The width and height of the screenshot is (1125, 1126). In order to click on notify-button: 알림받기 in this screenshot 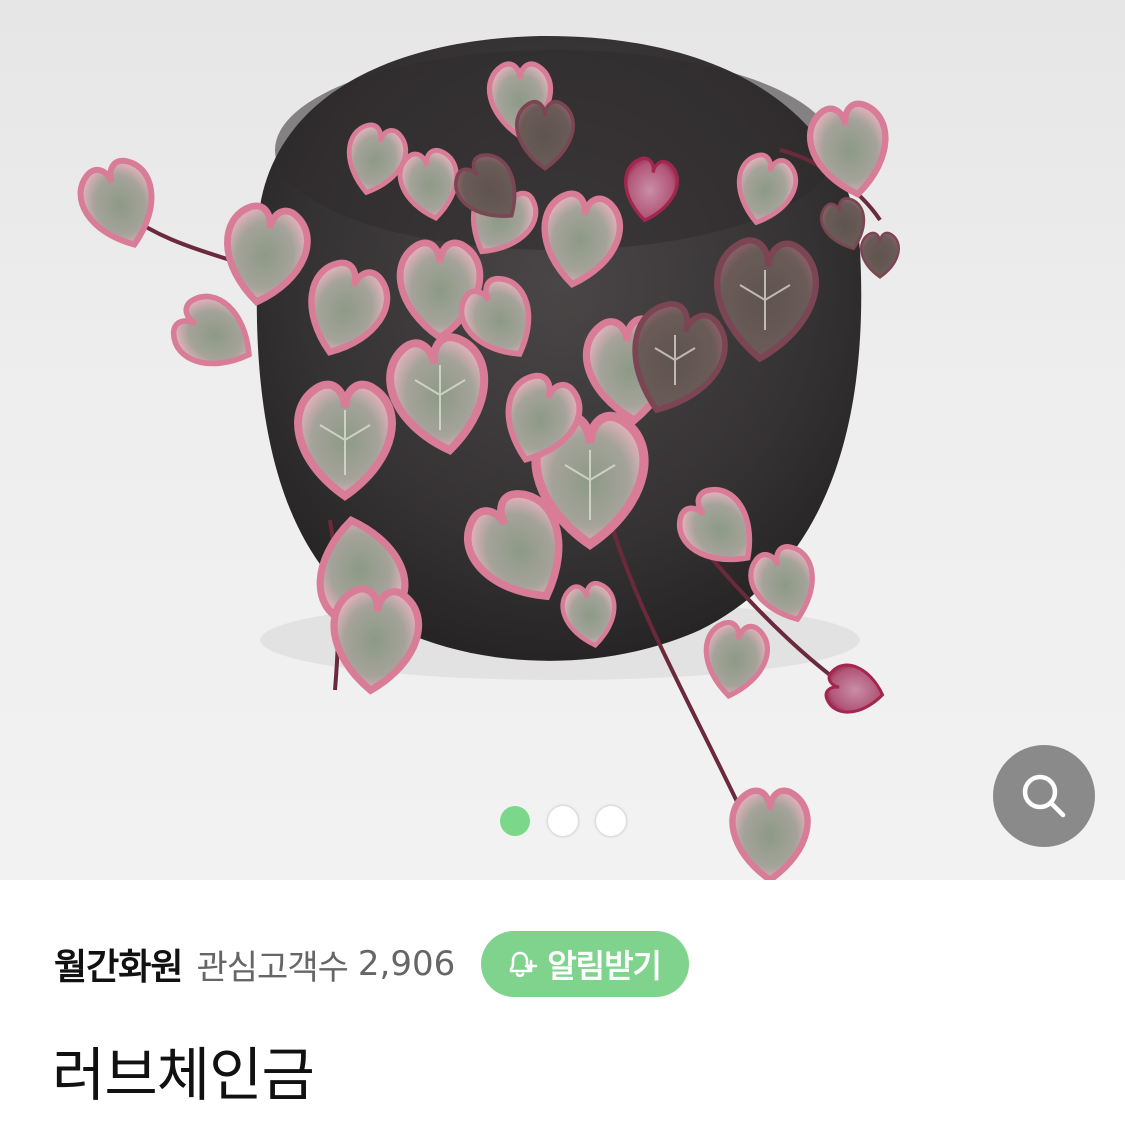, I will do `click(585, 964)`.